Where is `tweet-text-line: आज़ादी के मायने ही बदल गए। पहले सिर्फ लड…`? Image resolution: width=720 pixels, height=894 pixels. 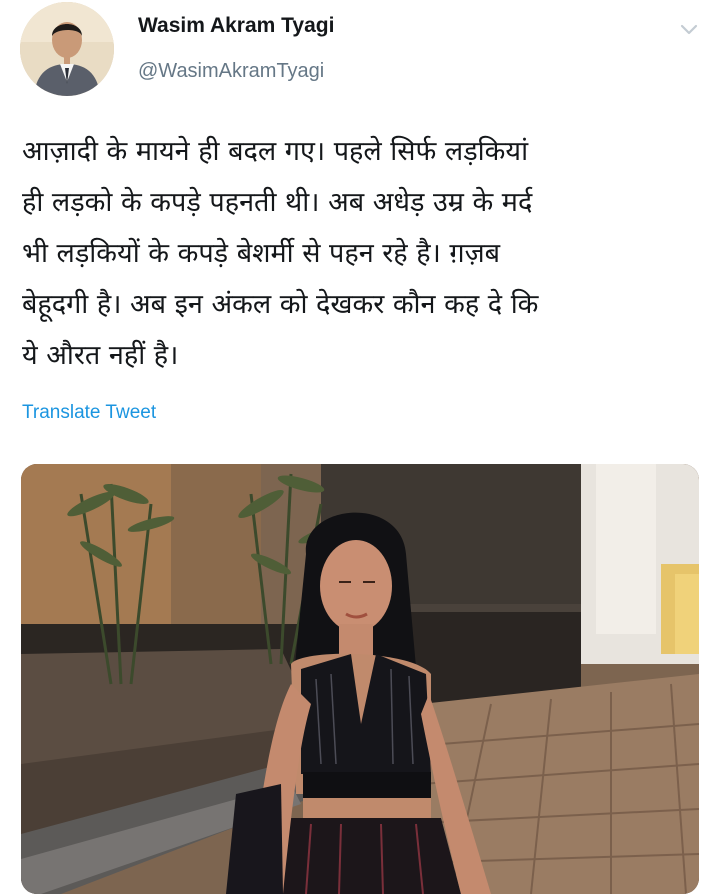
tweet-text-line: आज़ादी के मायने ही बदल गए। पहले सिर्फ लड… is located at coordinates (275, 151).